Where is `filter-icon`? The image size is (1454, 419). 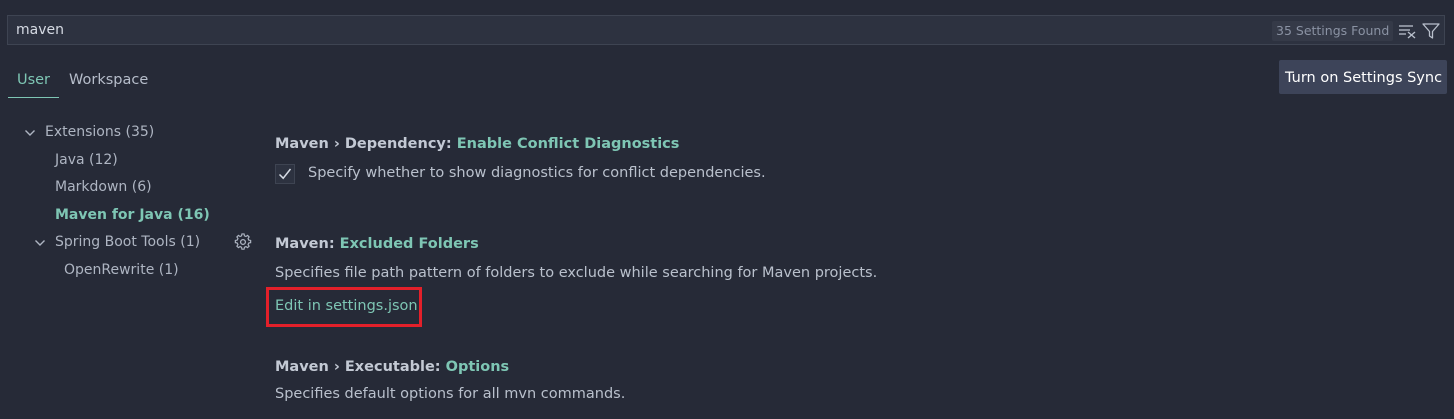 filter-icon is located at coordinates (1431, 31).